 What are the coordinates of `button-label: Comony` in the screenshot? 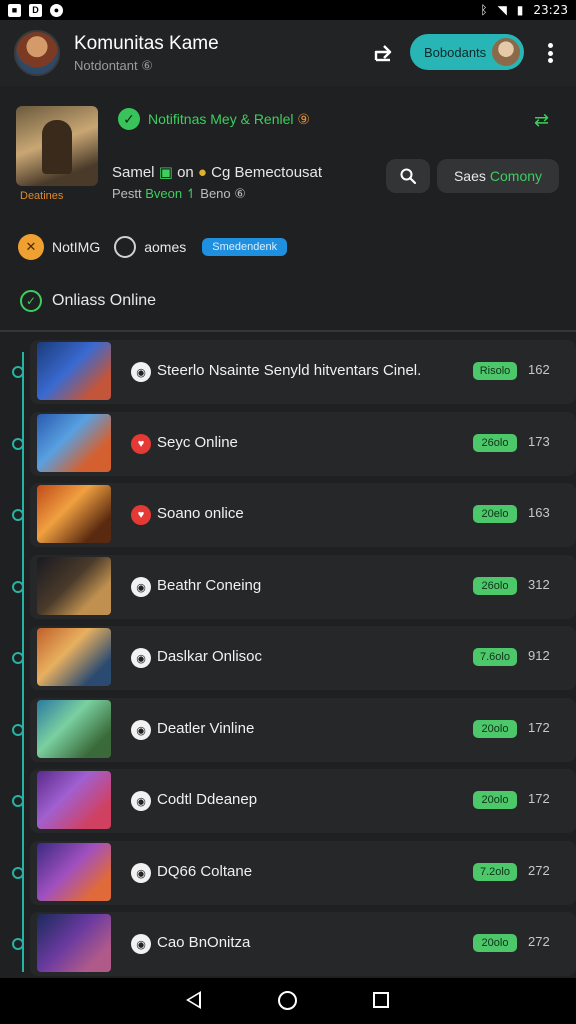 It's located at (516, 176).